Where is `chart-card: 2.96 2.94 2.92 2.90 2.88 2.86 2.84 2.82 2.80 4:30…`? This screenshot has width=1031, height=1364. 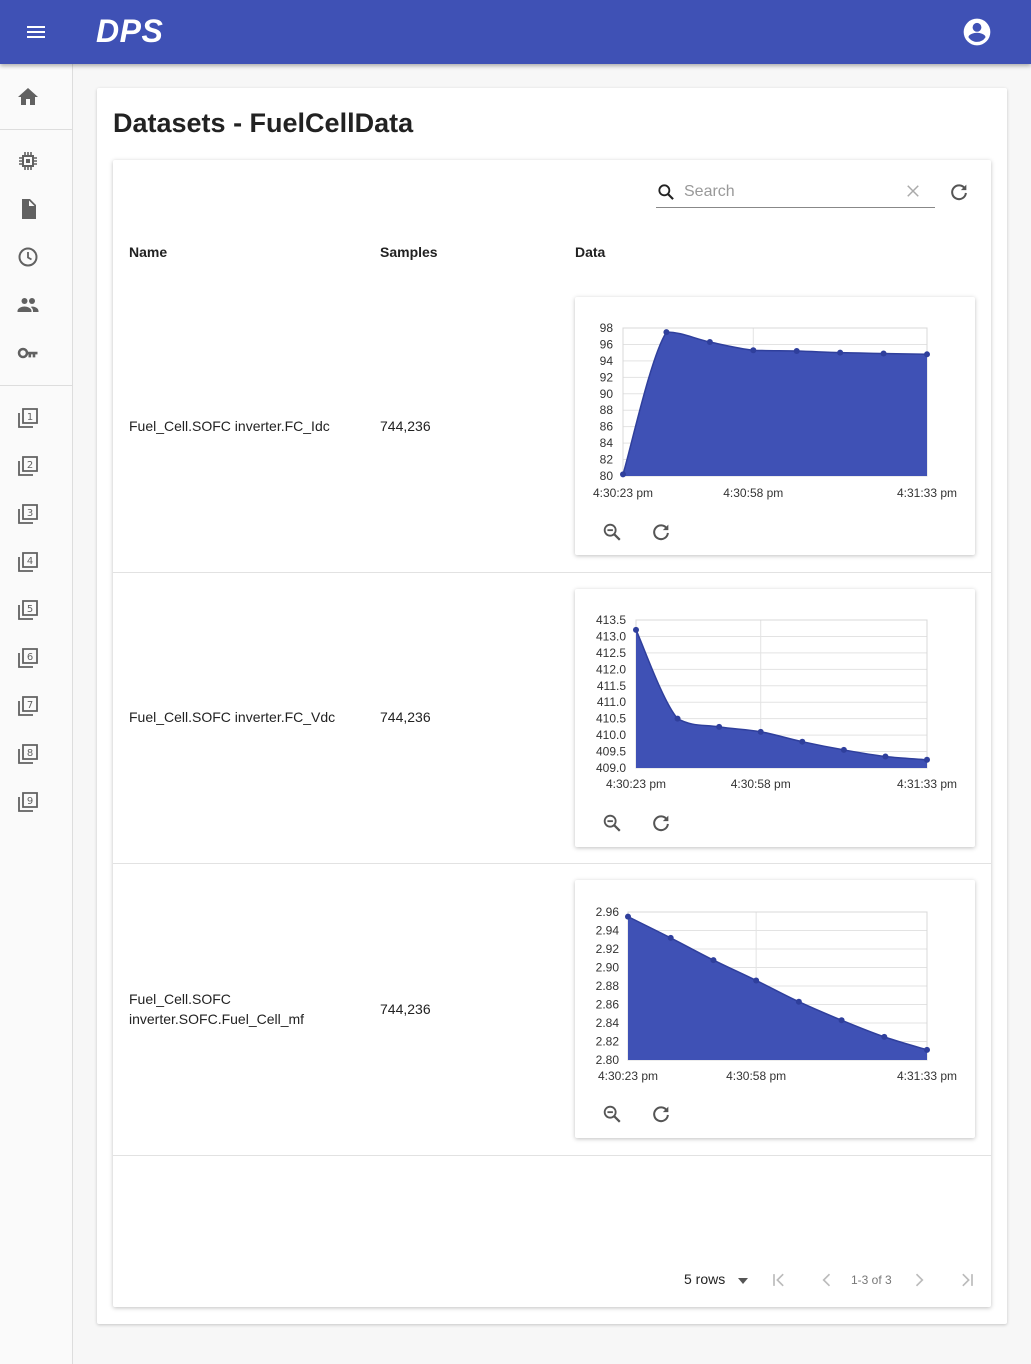 chart-card: 2.96 2.94 2.92 2.90 2.88 2.86 2.84 2.82 2.80 4:30… is located at coordinates (775, 1009).